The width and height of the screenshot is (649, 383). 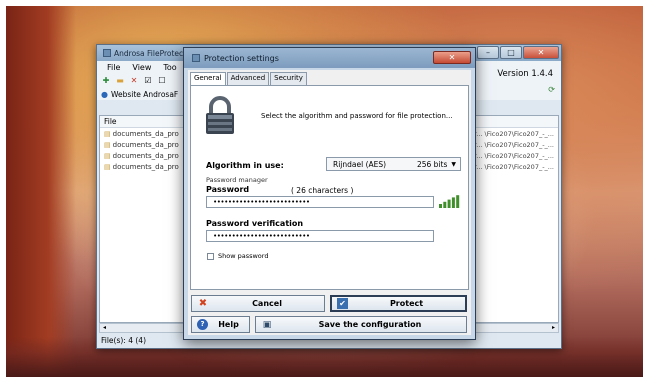 I want to click on password-verification-field: ••••••••••••••••••••••••••, so click(x=320, y=236).